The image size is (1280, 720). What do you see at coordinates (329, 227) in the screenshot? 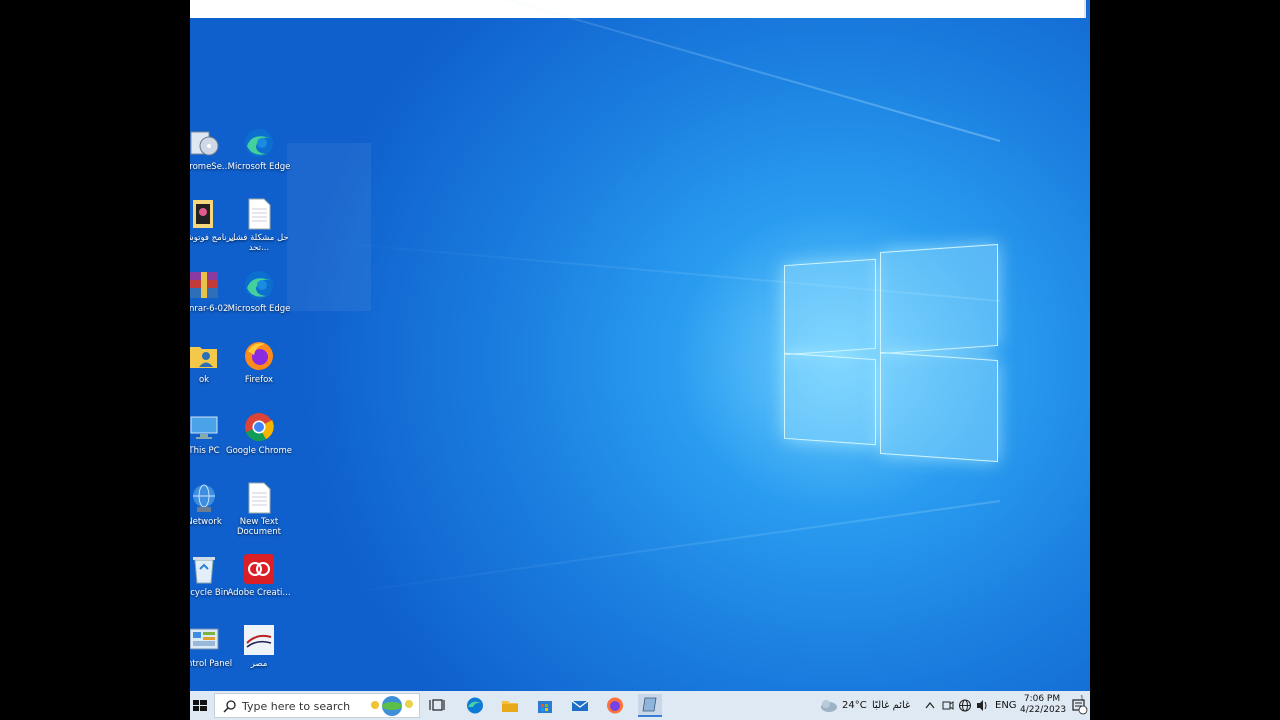
I see `selection-highlight` at bounding box center [329, 227].